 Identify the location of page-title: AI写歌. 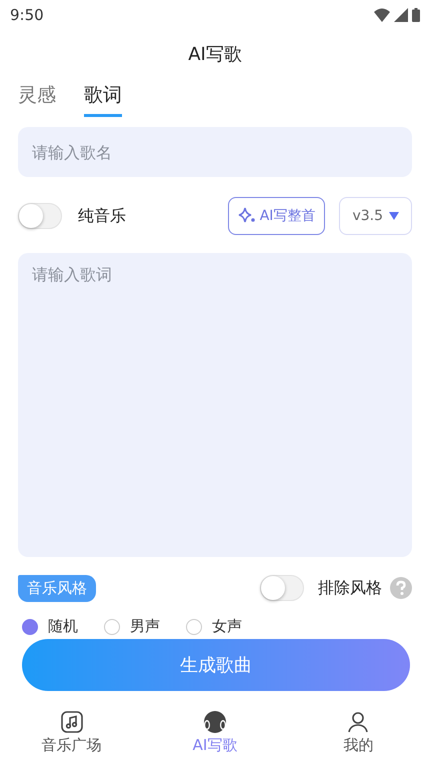
(215, 55).